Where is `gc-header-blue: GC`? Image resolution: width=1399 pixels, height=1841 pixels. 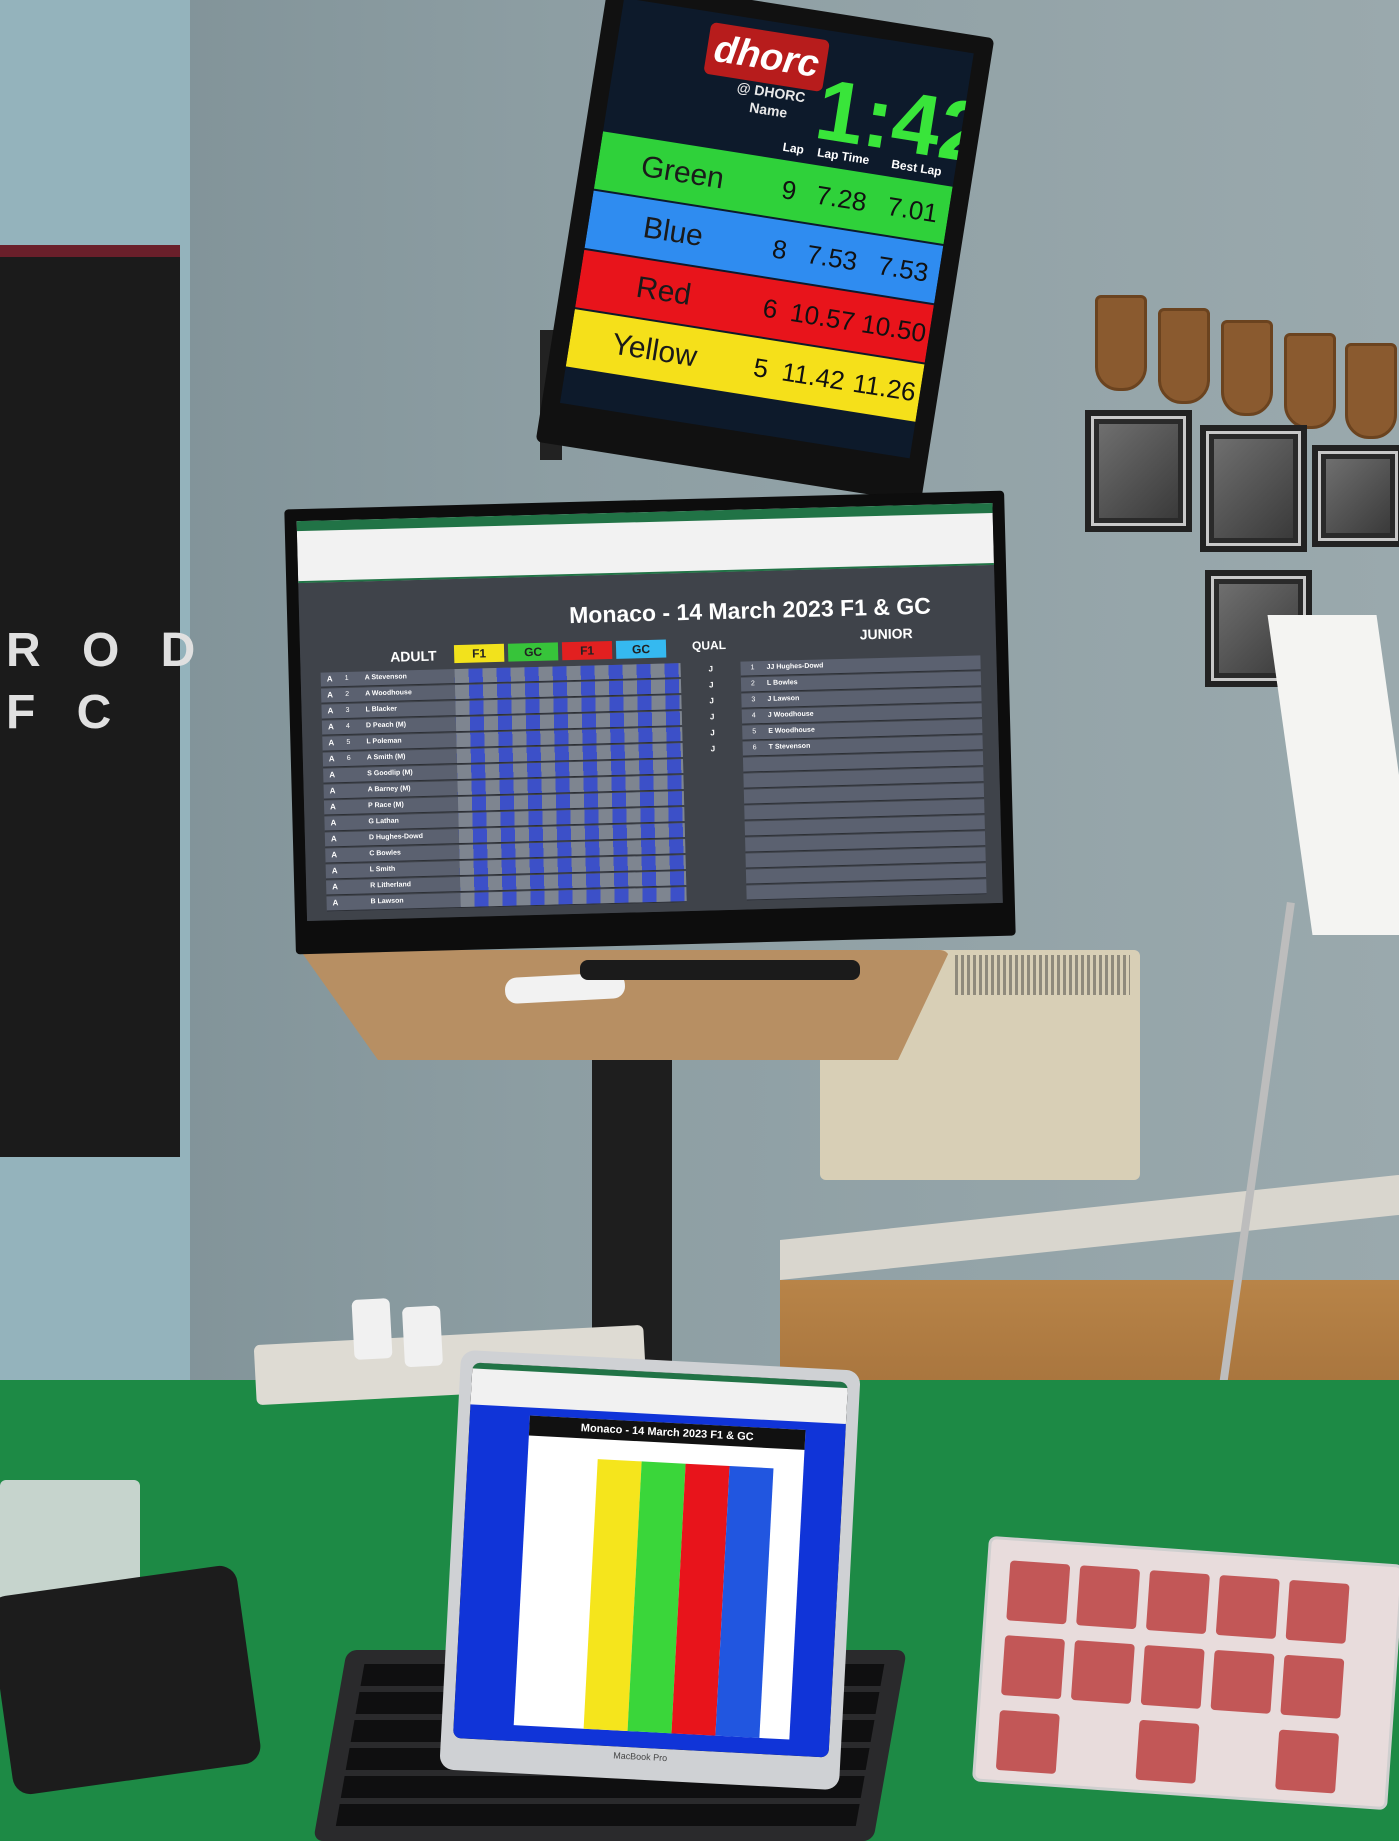
gc-header-blue: GC is located at coordinates (641, 649).